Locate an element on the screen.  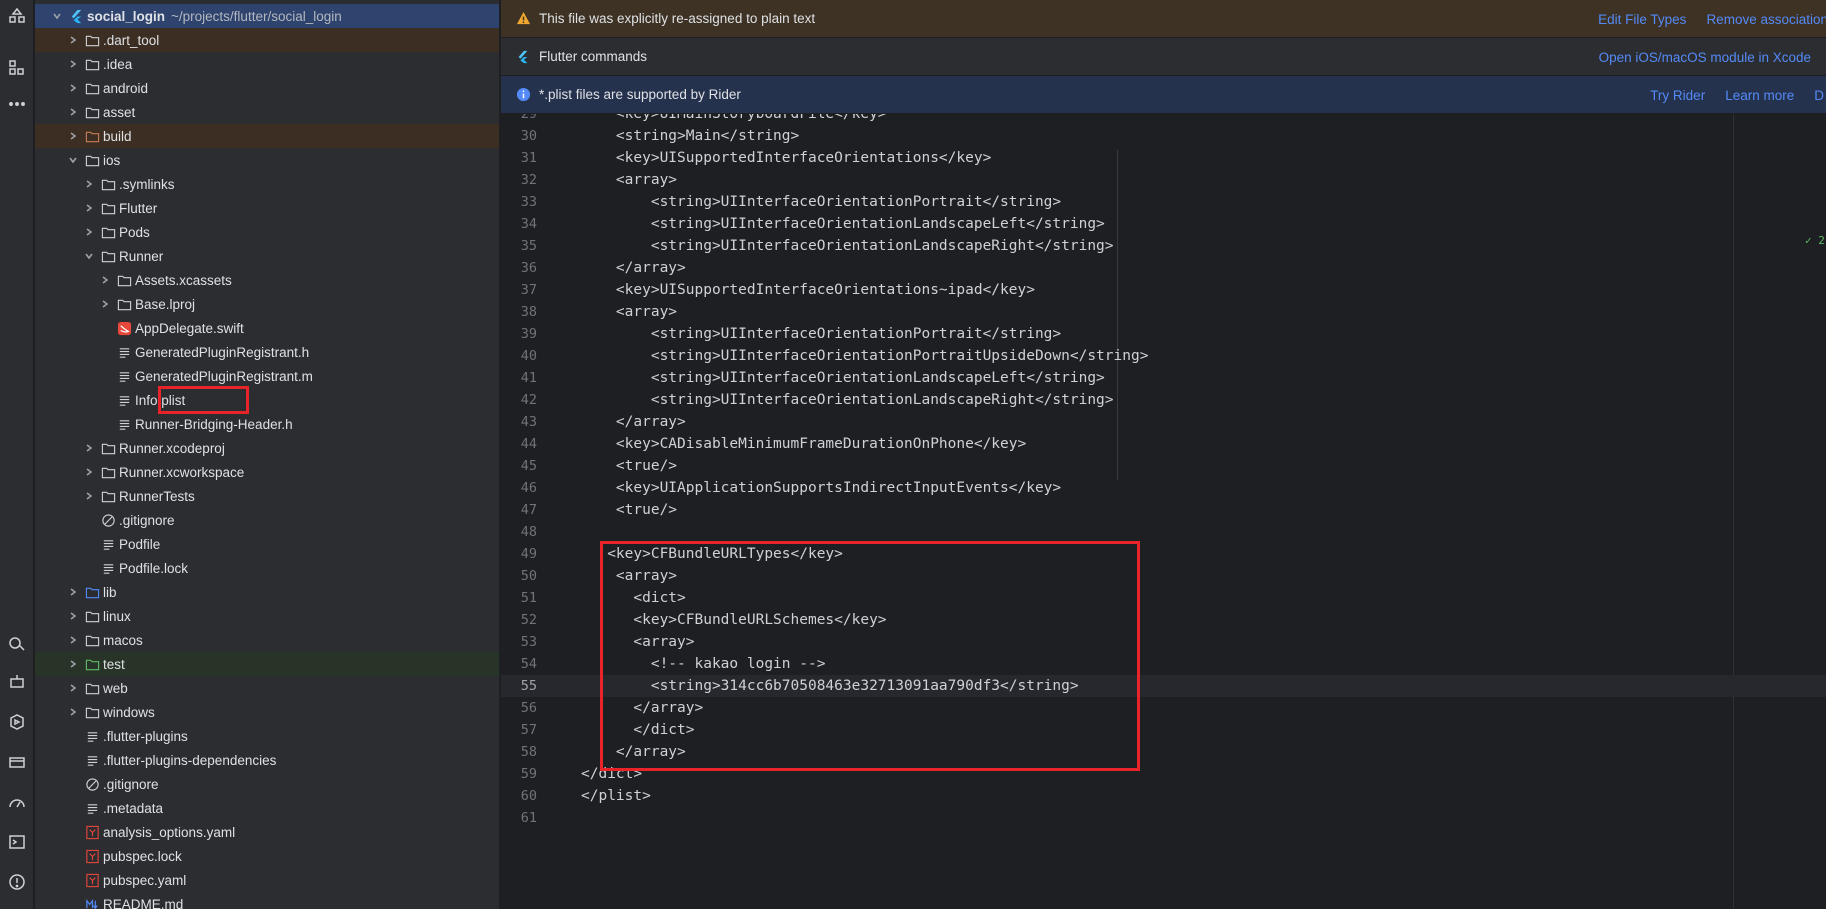
tree-item-web: web is located at coordinates (267, 688).